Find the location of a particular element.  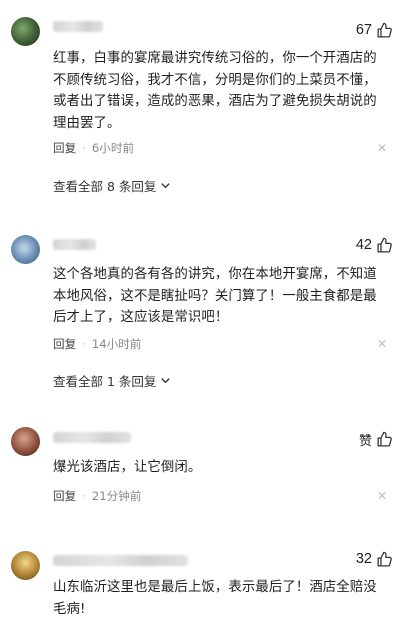

view-all-replies-button: 查看全部 8 条回复 is located at coordinates (112, 185).